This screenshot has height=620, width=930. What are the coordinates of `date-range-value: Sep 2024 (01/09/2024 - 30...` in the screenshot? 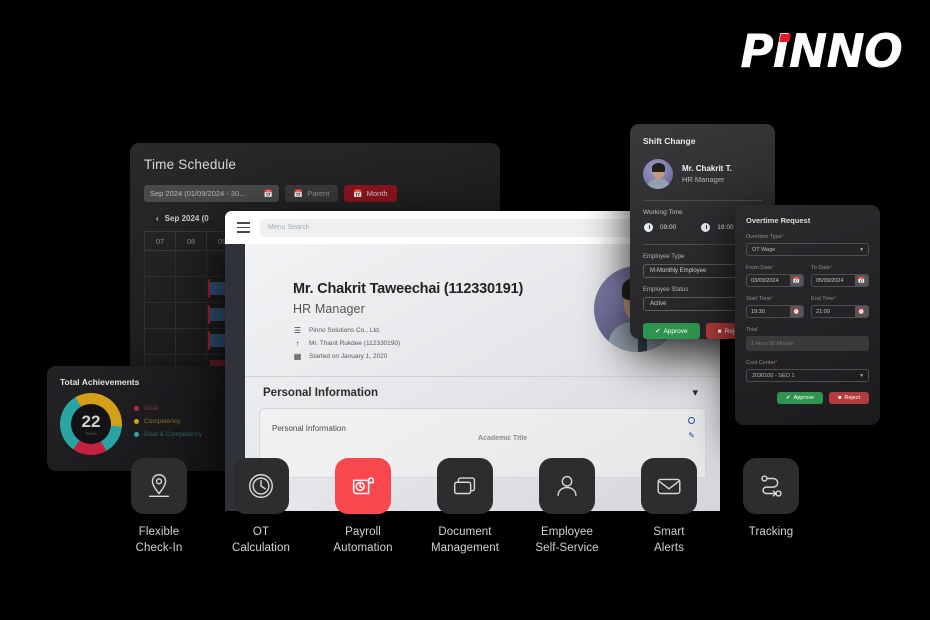 It's located at (198, 193).